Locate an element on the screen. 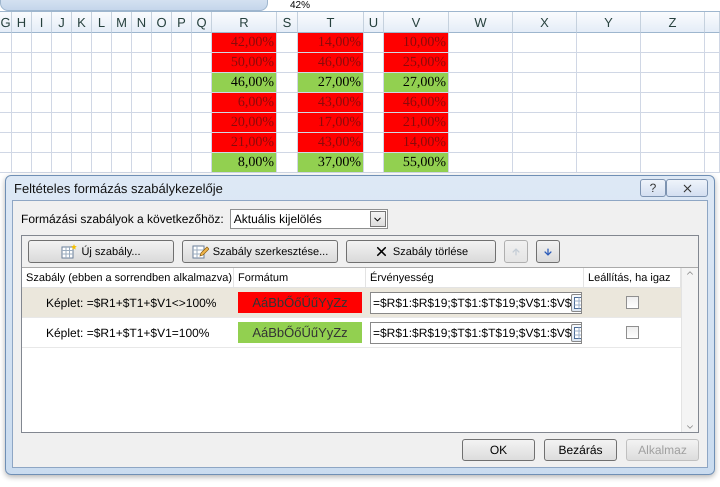 The image size is (720, 487). table-cell: 17,00% is located at coordinates (331, 123).